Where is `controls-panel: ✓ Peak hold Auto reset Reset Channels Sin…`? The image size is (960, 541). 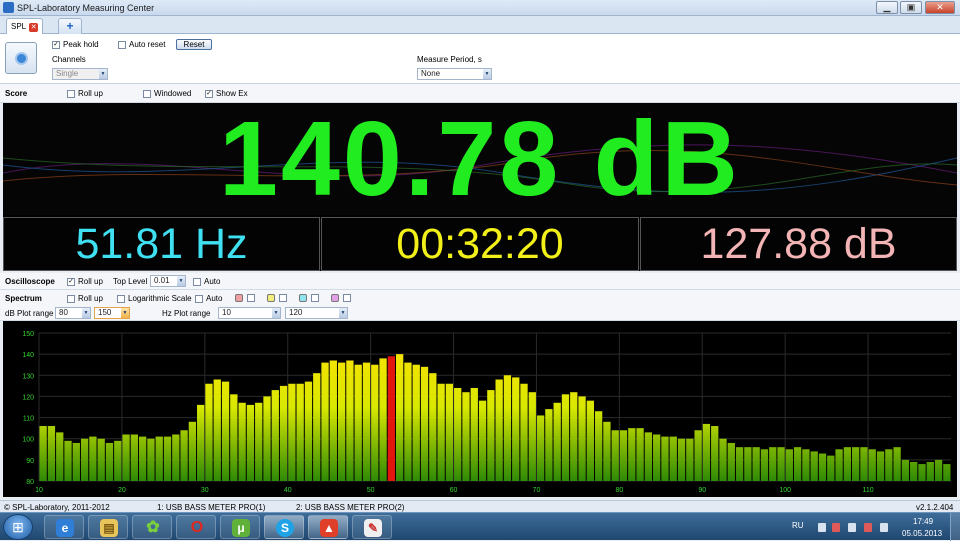
controls-panel: ✓ Peak hold Auto reset Reset Channels Sin… is located at coordinates (480, 59).